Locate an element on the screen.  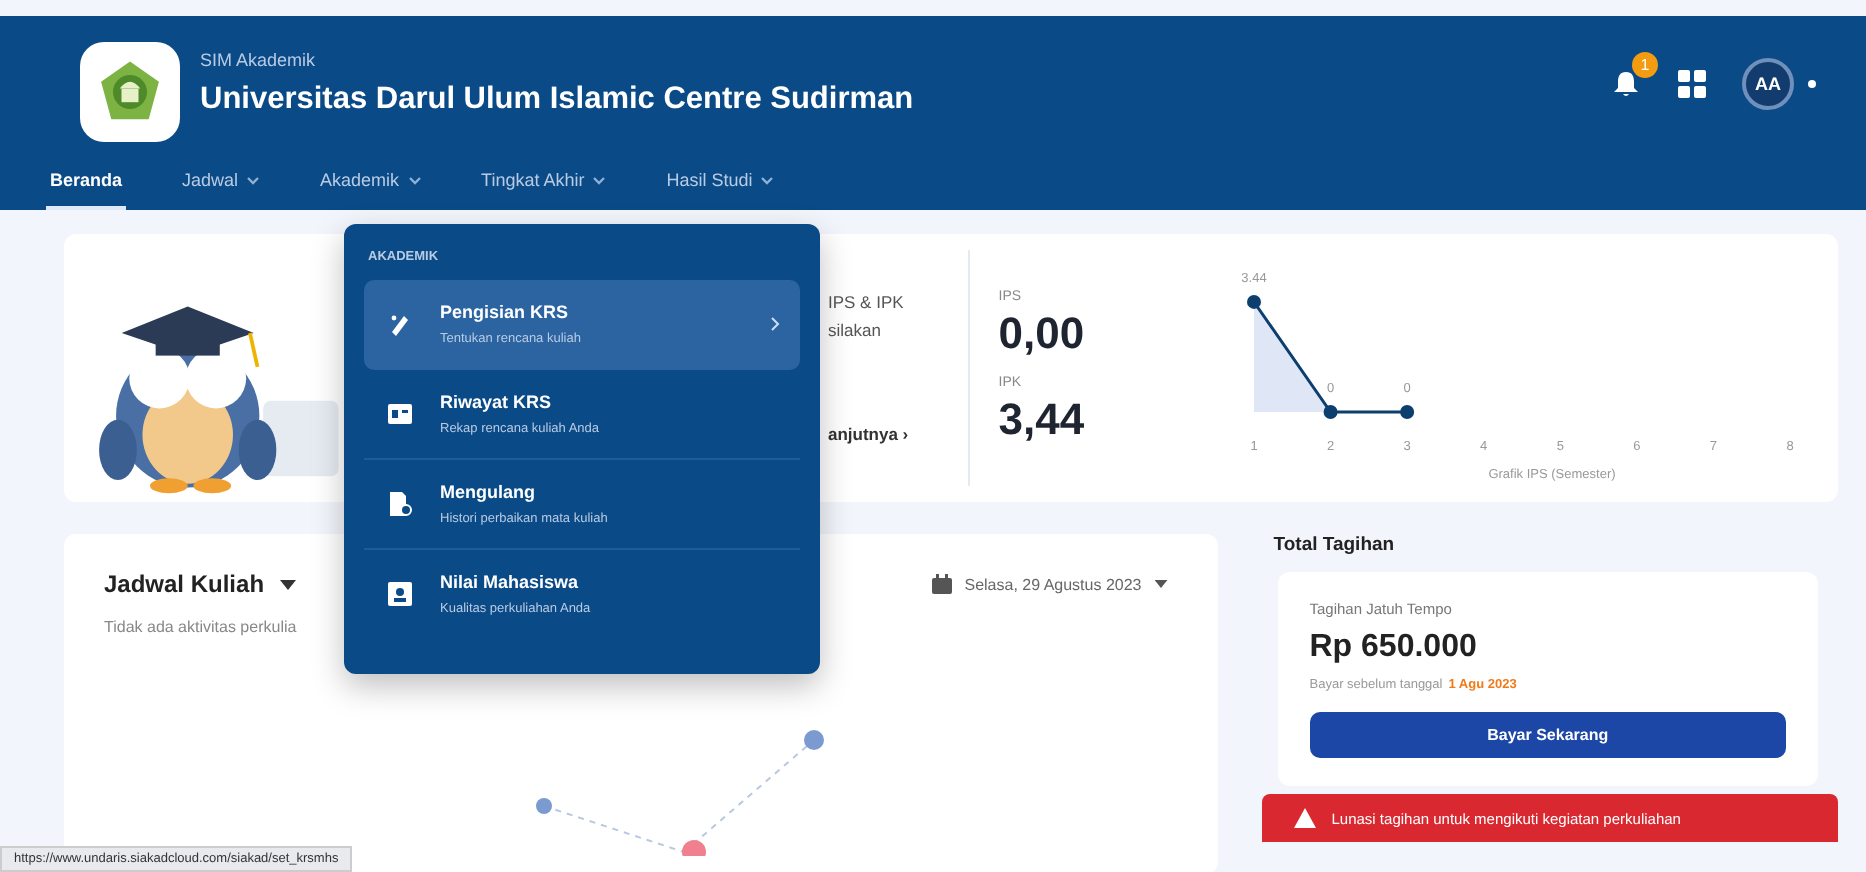
empty-schedule-text: Tidak ada aktivitas perkulia is located at coordinates (201, 627).